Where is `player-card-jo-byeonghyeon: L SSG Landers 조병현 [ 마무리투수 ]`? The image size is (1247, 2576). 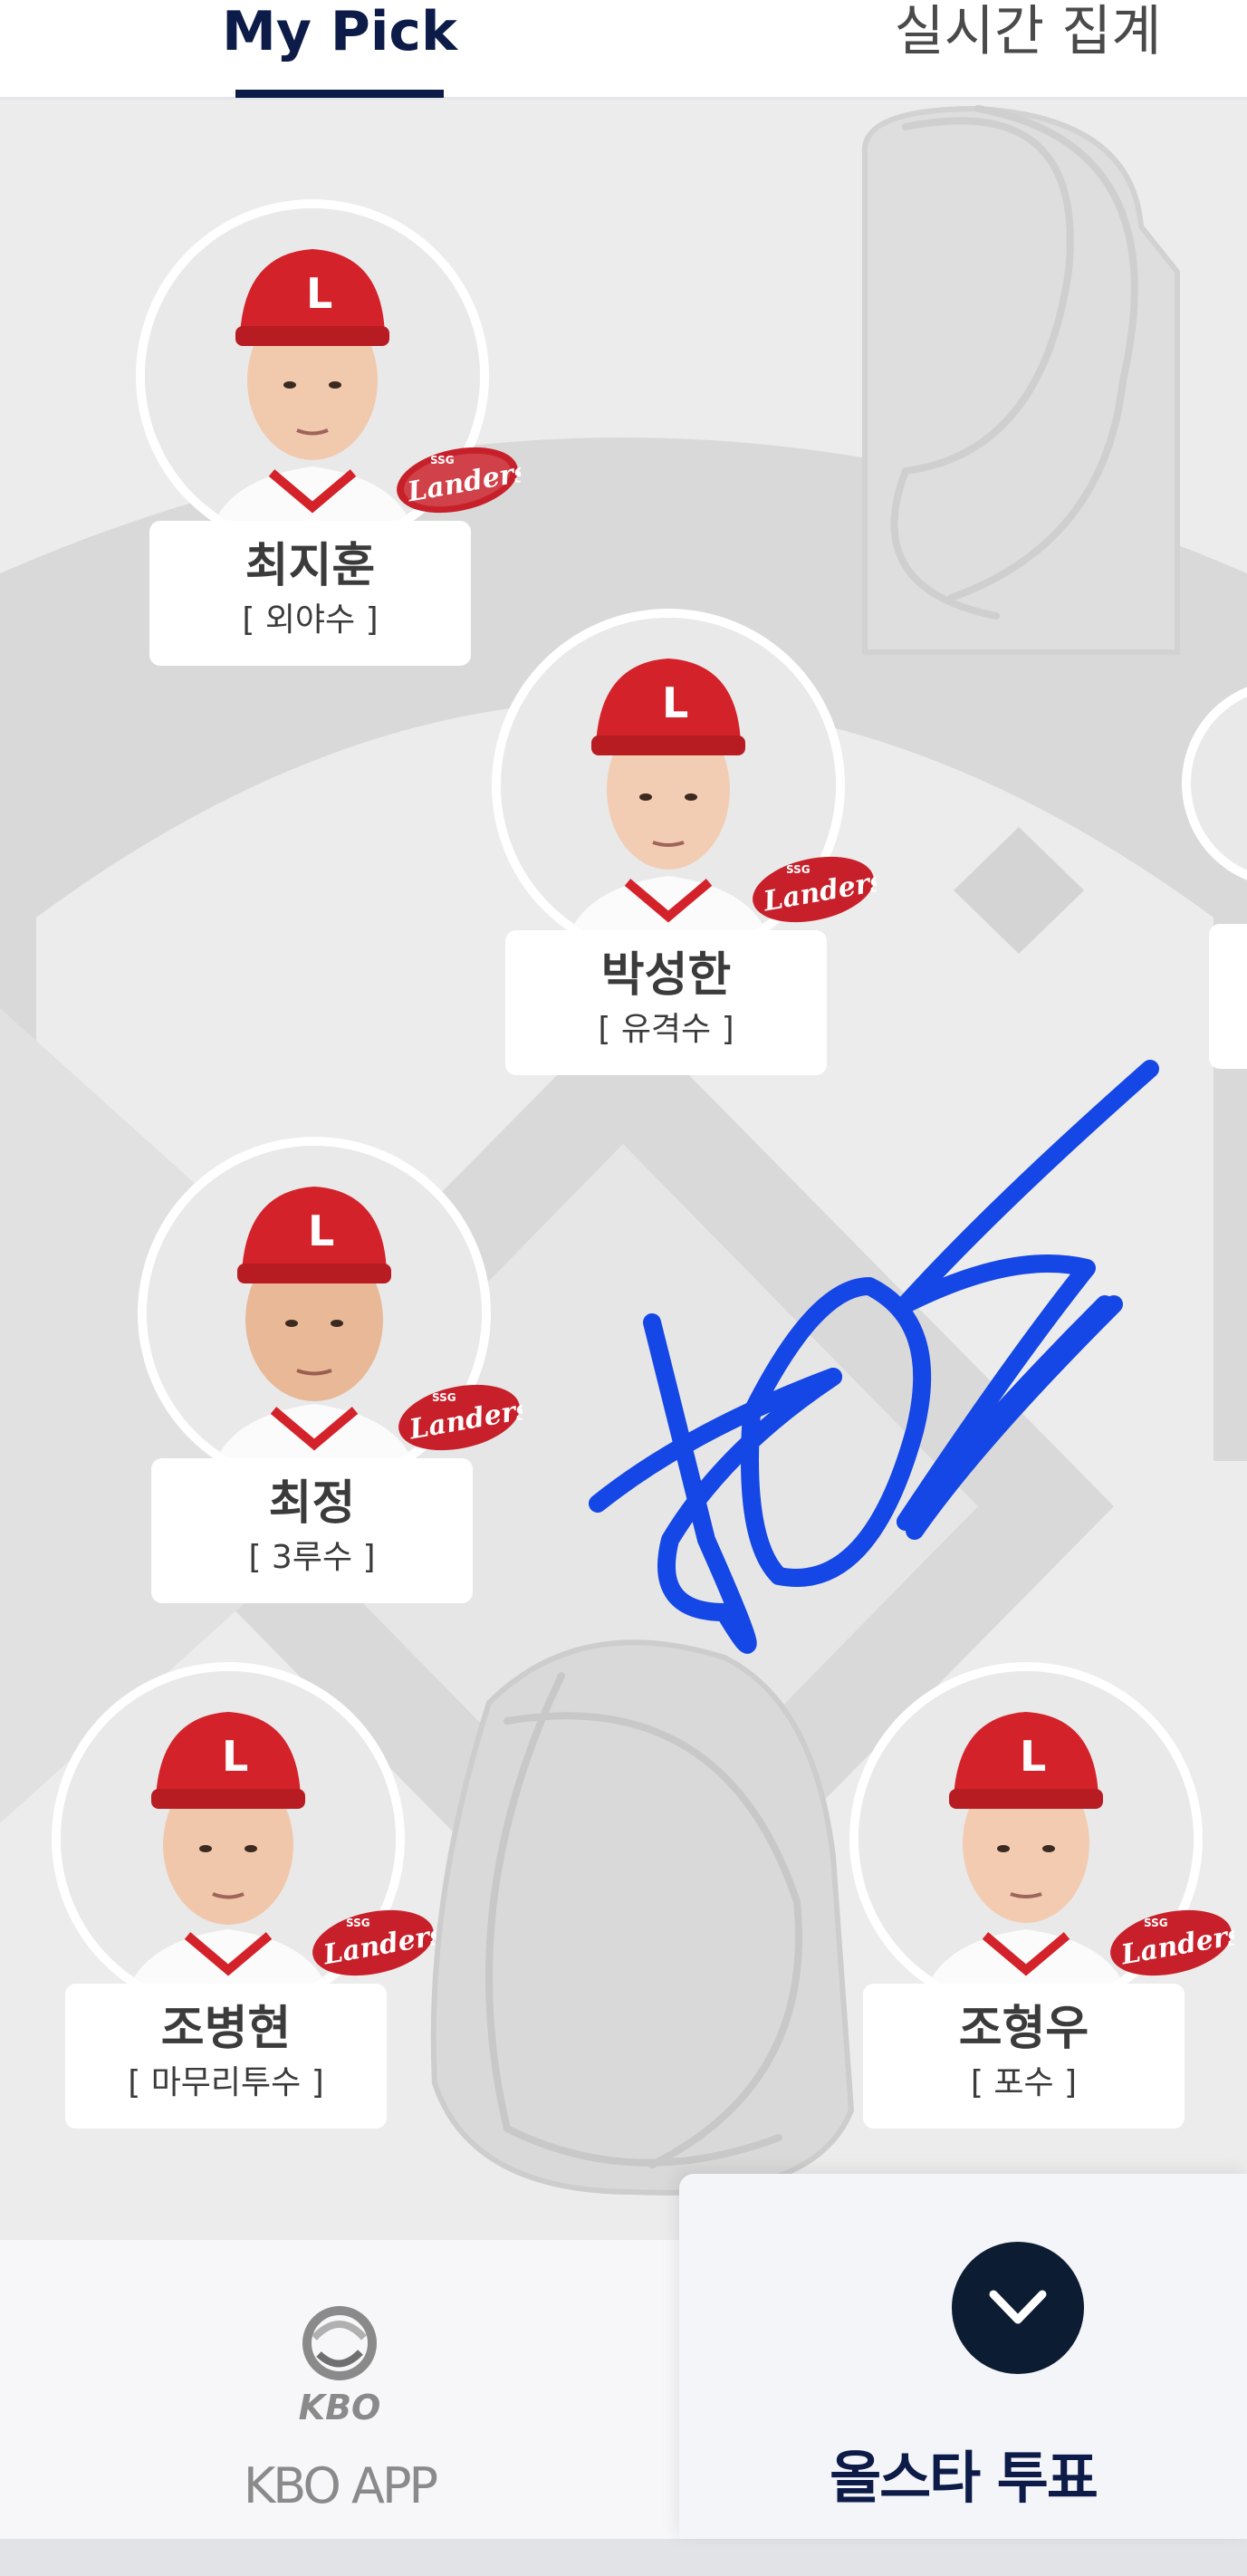 player-card-jo-byeonghyeon: L SSG Landers 조병현 [ 마무리투수 ] is located at coordinates (244, 1897).